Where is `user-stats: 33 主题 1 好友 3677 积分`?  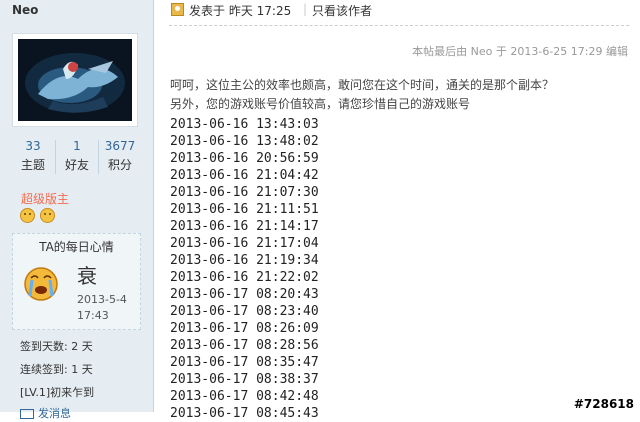 user-stats: 33 主题 1 好友 3677 积分 is located at coordinates (76, 158).